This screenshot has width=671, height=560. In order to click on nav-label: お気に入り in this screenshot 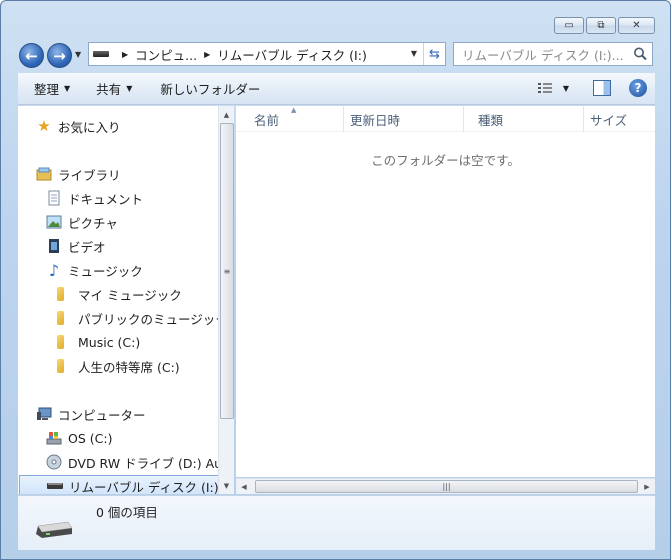, I will do `click(89, 127)`.